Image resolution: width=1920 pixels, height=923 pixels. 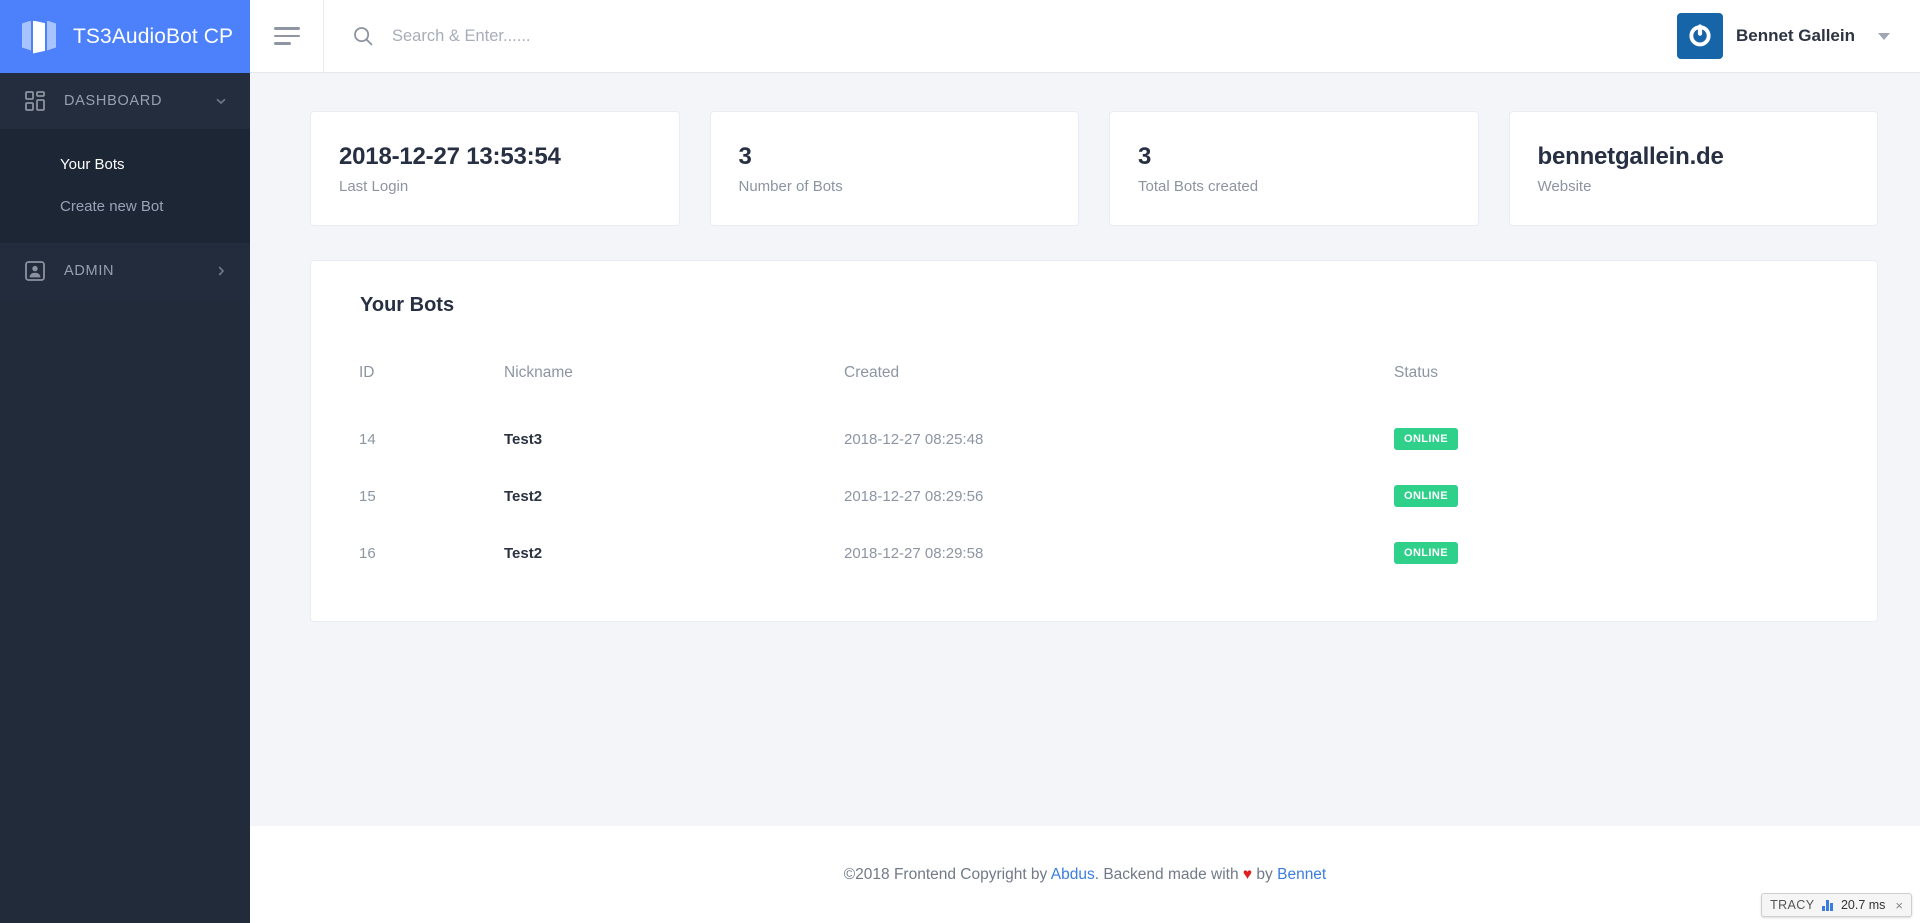 I want to click on tracy-time: 20.7 ms, so click(x=1863, y=905).